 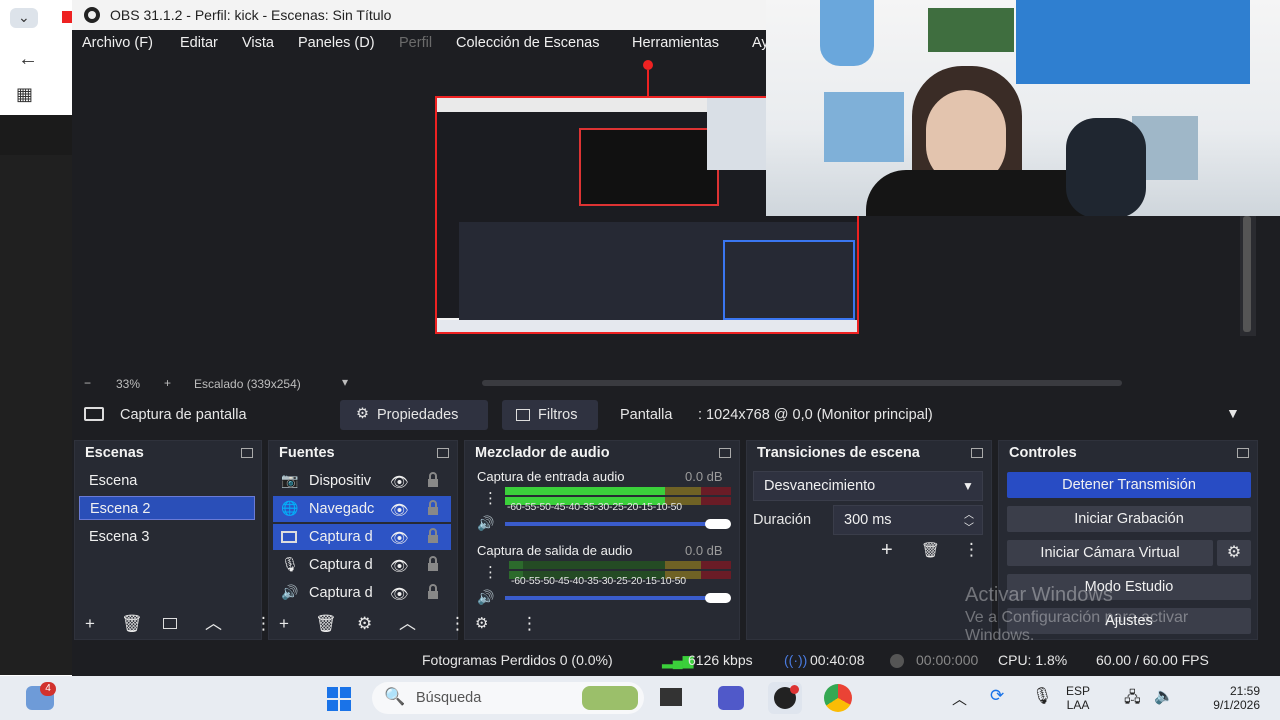 What do you see at coordinates (36, 415) in the screenshot?
I see `browser-content` at bounding box center [36, 415].